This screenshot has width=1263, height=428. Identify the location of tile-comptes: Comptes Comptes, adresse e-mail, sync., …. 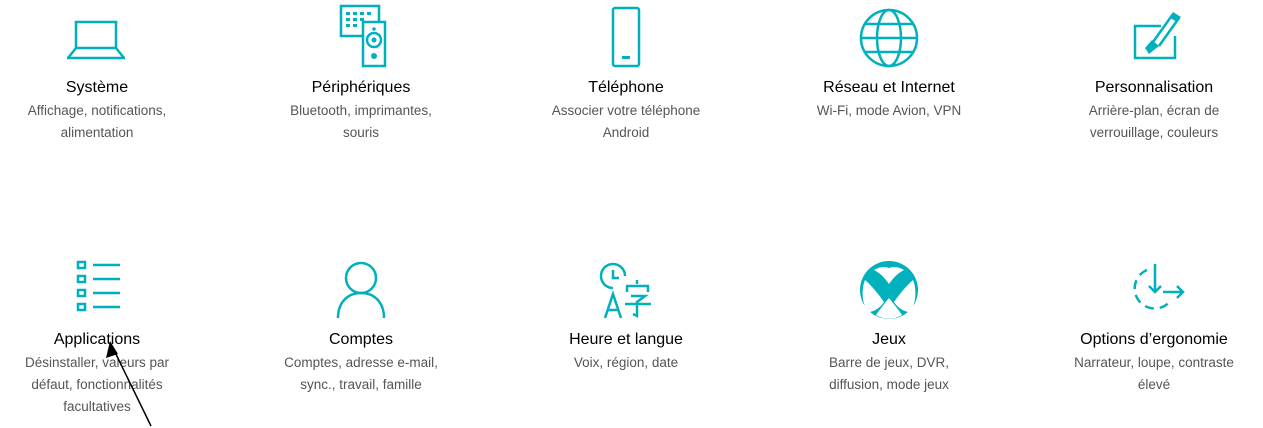
(361, 324).